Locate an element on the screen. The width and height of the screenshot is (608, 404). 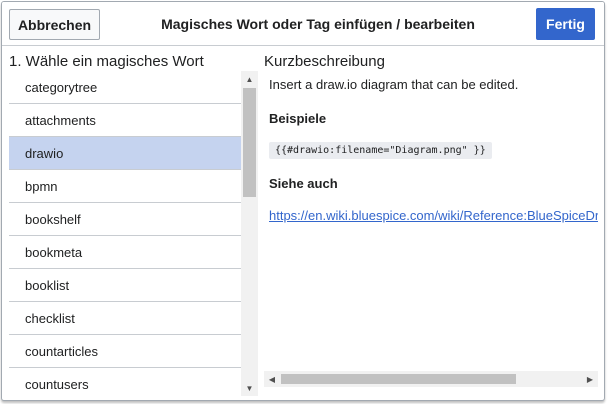
scroll-up-arrow-icon: ▲ is located at coordinates (249, 79).